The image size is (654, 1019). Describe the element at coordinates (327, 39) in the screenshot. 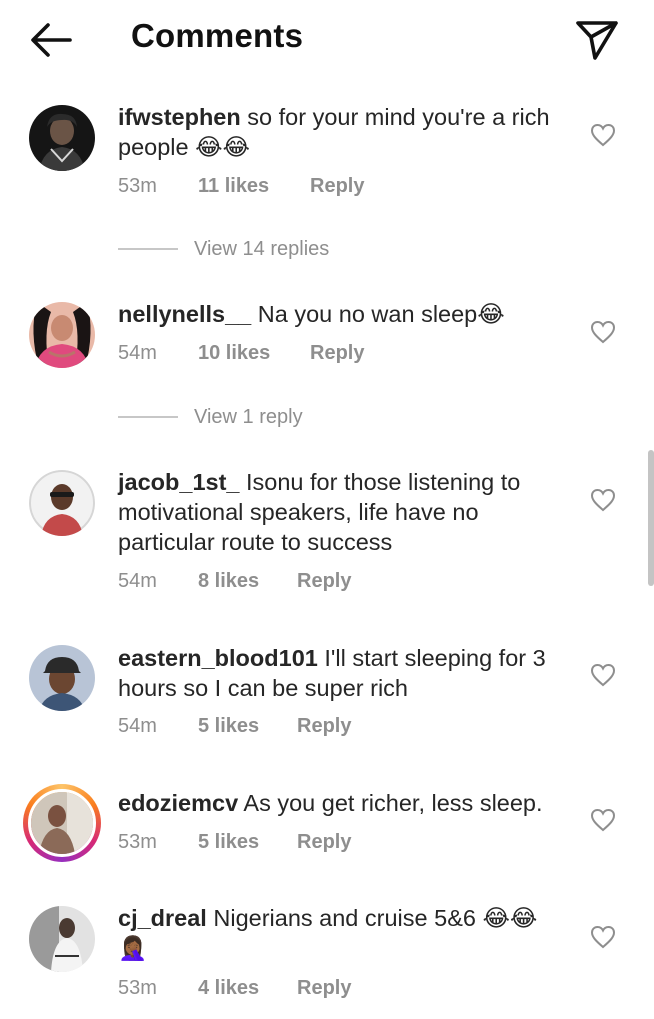

I see `header: Comments` at that location.